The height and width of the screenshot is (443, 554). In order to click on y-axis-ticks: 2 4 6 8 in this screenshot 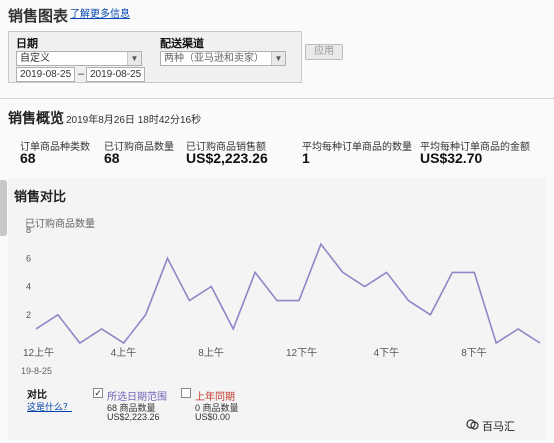, I will do `click(28, 272)`.